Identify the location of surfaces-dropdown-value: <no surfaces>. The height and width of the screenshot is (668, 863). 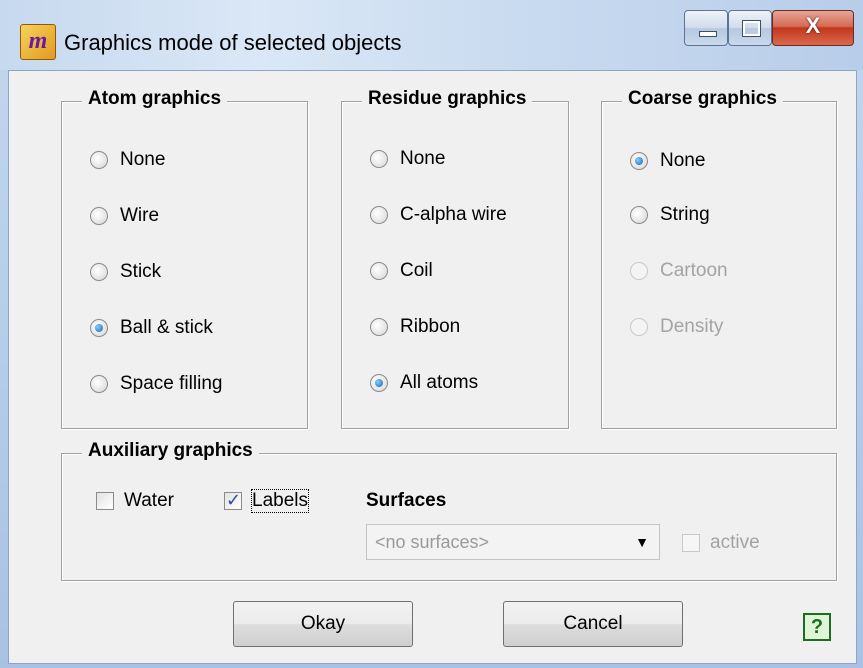
(432, 542).